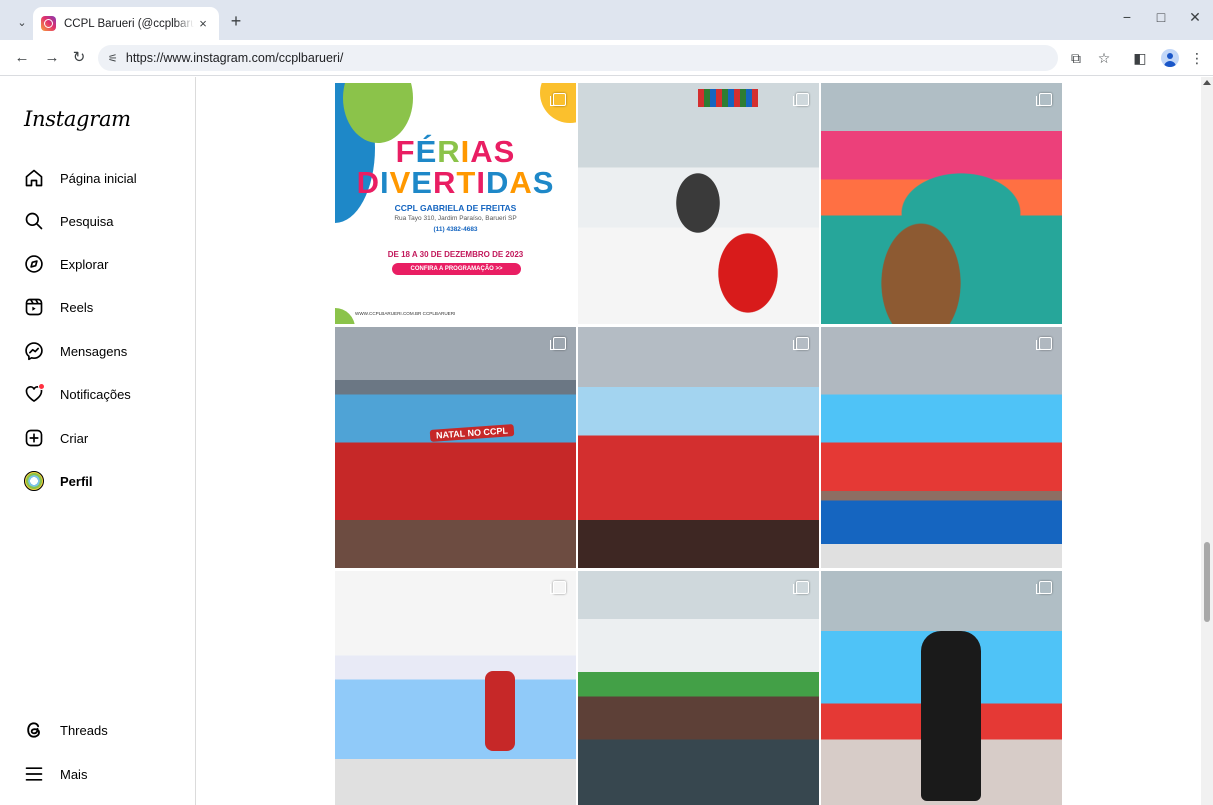  I want to click on instagram-favicon-icon, so click(48, 23).